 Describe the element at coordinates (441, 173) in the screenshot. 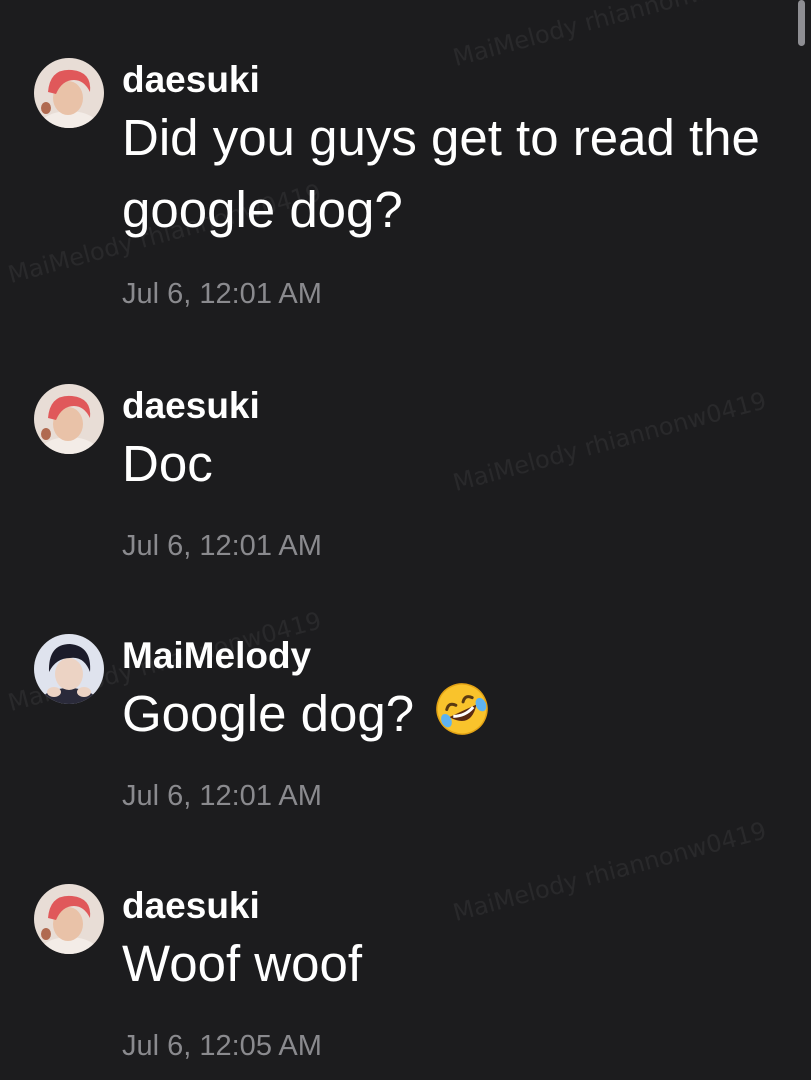

I see `message-text: Did you guys get to read the google dog?` at that location.